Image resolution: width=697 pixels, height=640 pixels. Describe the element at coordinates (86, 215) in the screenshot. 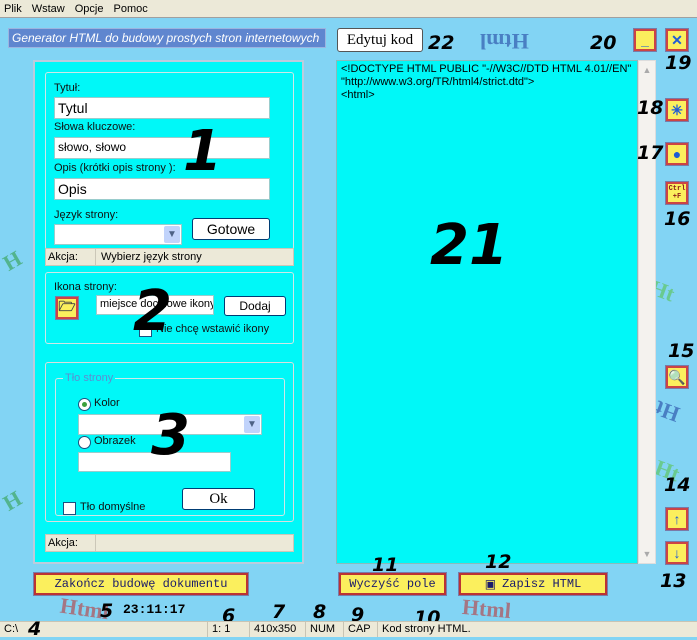

I see `language-label: Język strony:` at that location.